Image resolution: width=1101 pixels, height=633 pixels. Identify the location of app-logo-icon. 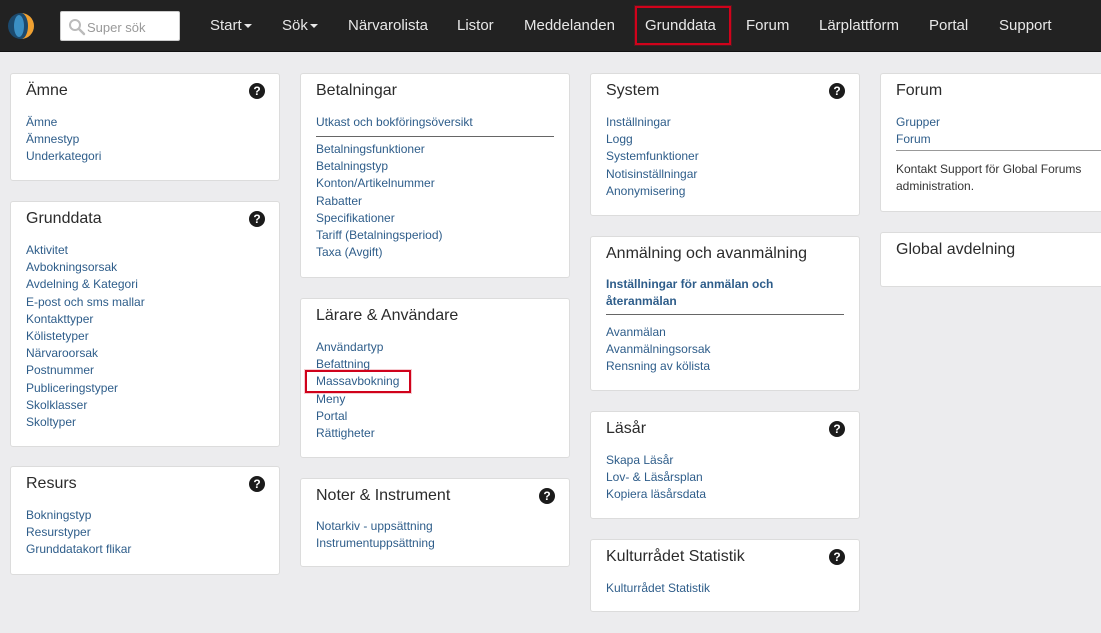
(21, 26).